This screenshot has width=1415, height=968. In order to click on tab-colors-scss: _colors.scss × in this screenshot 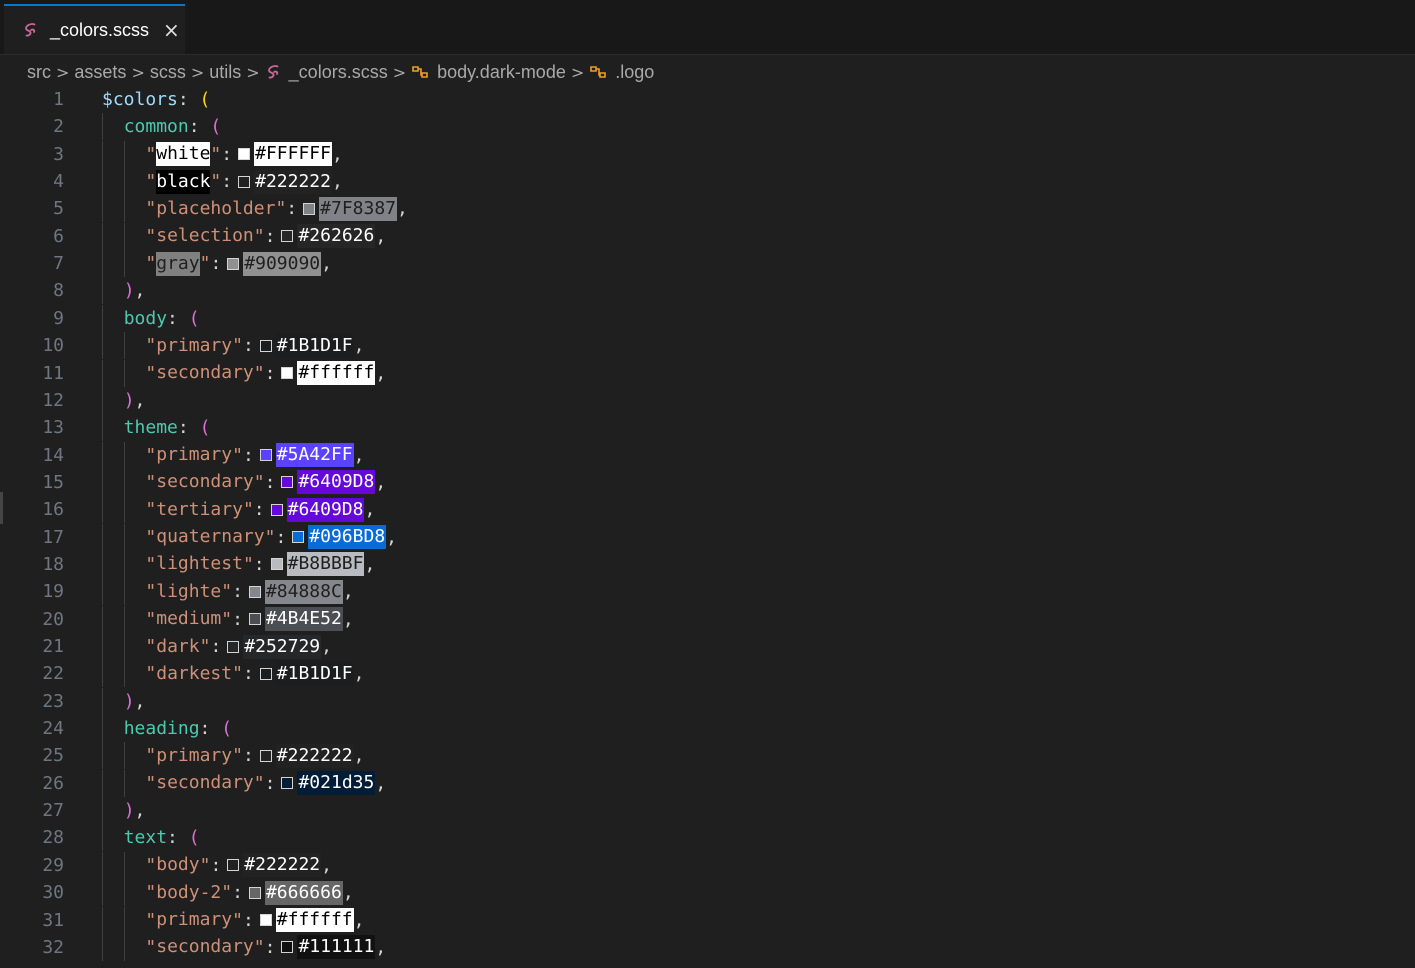, I will do `click(94, 29)`.